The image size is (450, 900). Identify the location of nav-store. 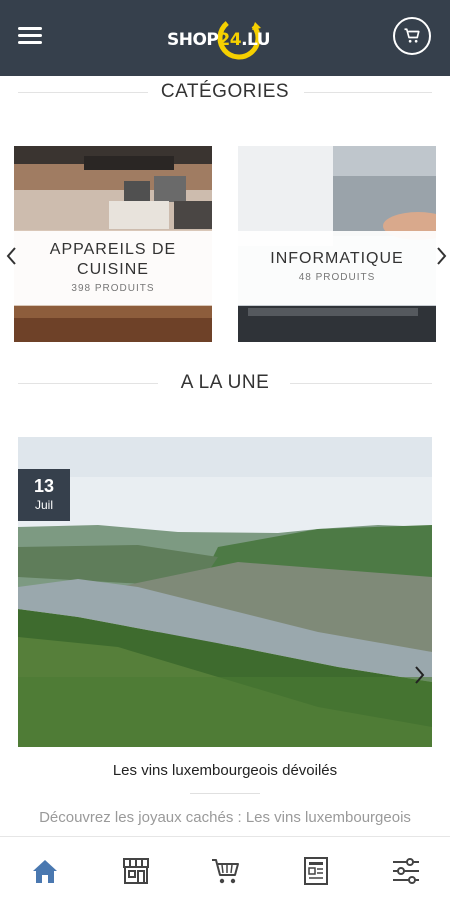
(136, 871).